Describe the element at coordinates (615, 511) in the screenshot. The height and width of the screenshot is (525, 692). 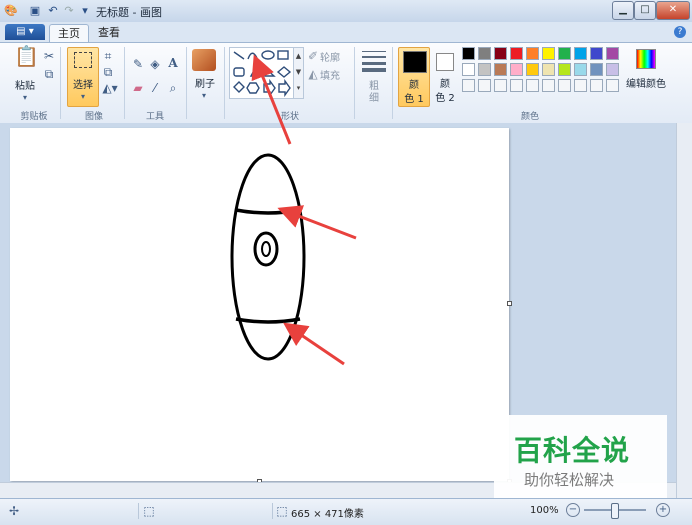
I see `zoom-slider-thumb` at that location.